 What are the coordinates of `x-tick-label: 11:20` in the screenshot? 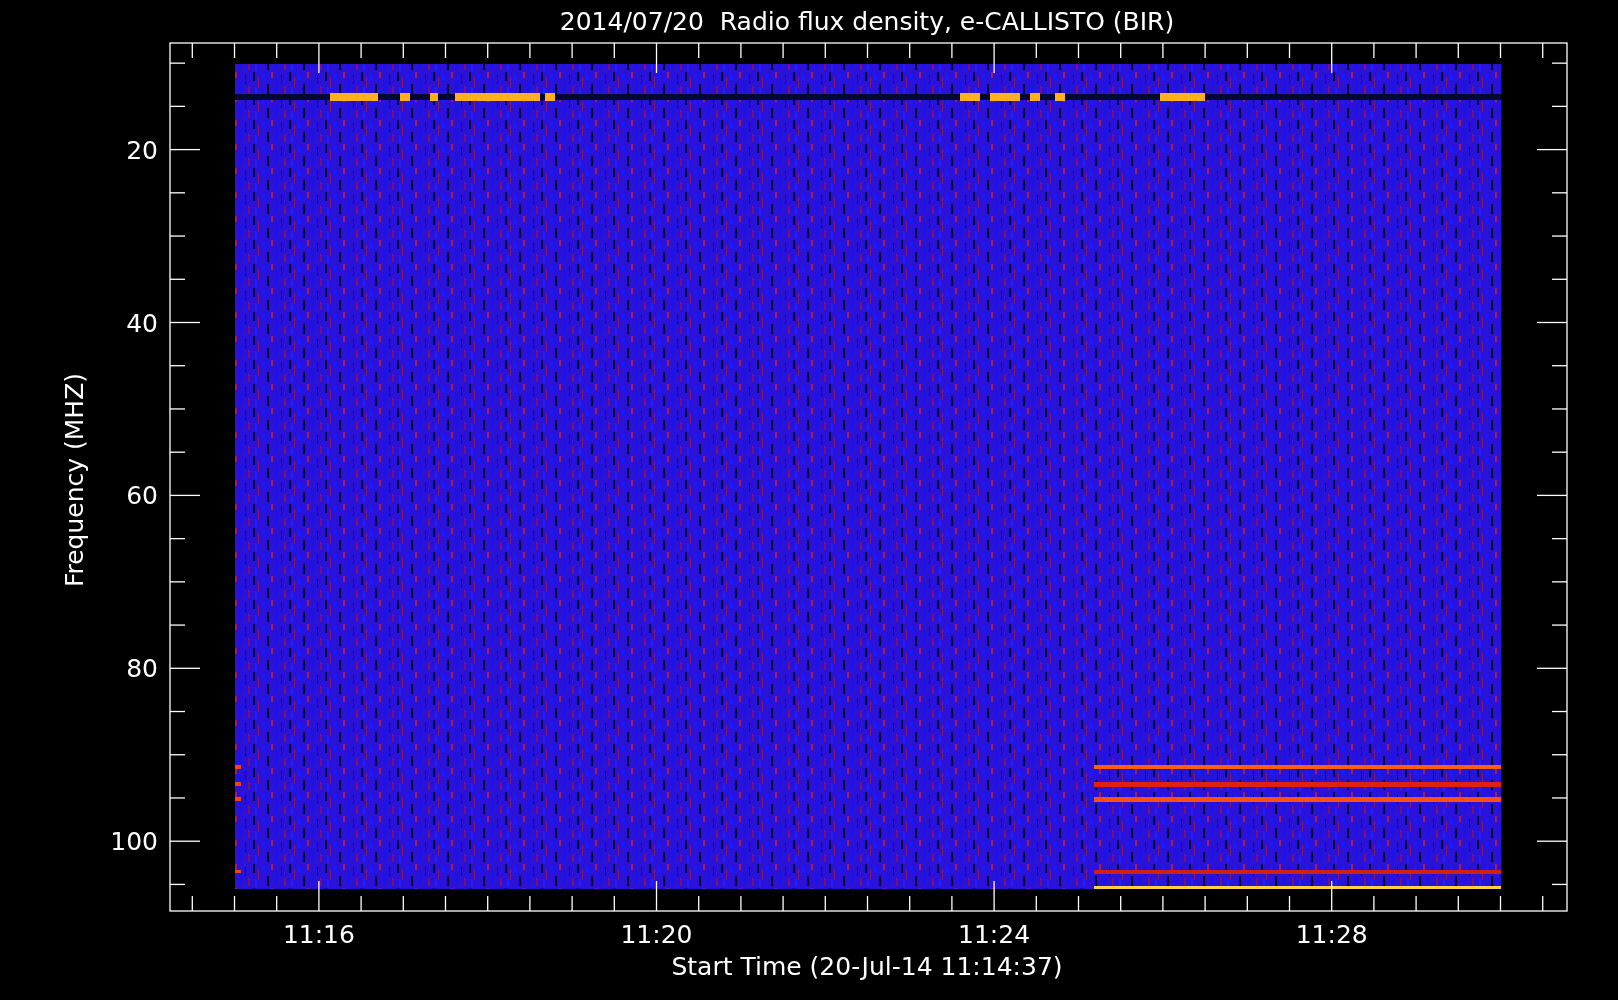 It's located at (656, 934).